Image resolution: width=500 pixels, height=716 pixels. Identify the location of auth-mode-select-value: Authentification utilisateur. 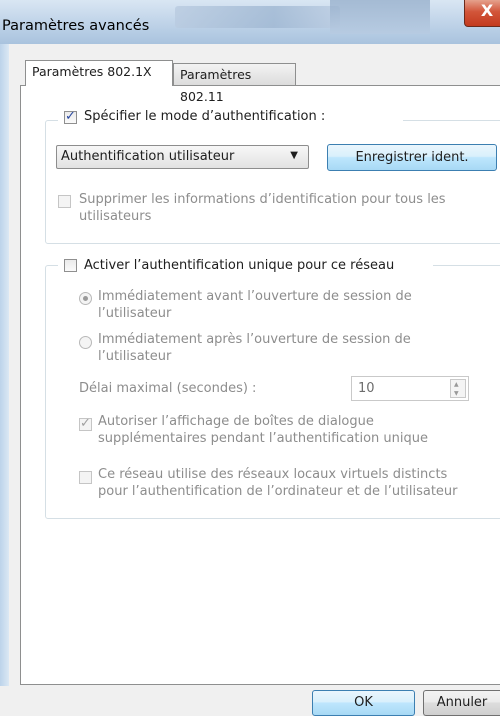
(148, 156).